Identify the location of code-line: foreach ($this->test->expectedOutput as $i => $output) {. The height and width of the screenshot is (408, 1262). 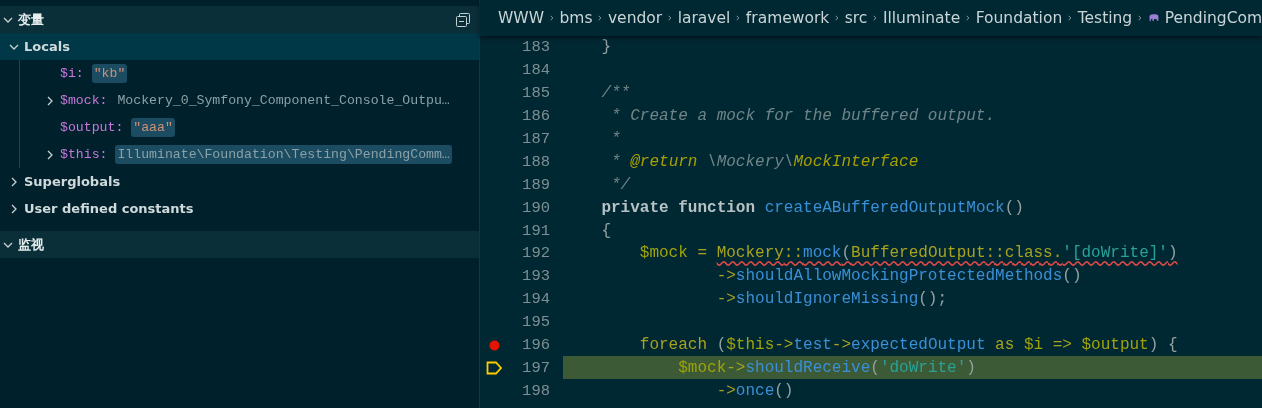
(908, 345).